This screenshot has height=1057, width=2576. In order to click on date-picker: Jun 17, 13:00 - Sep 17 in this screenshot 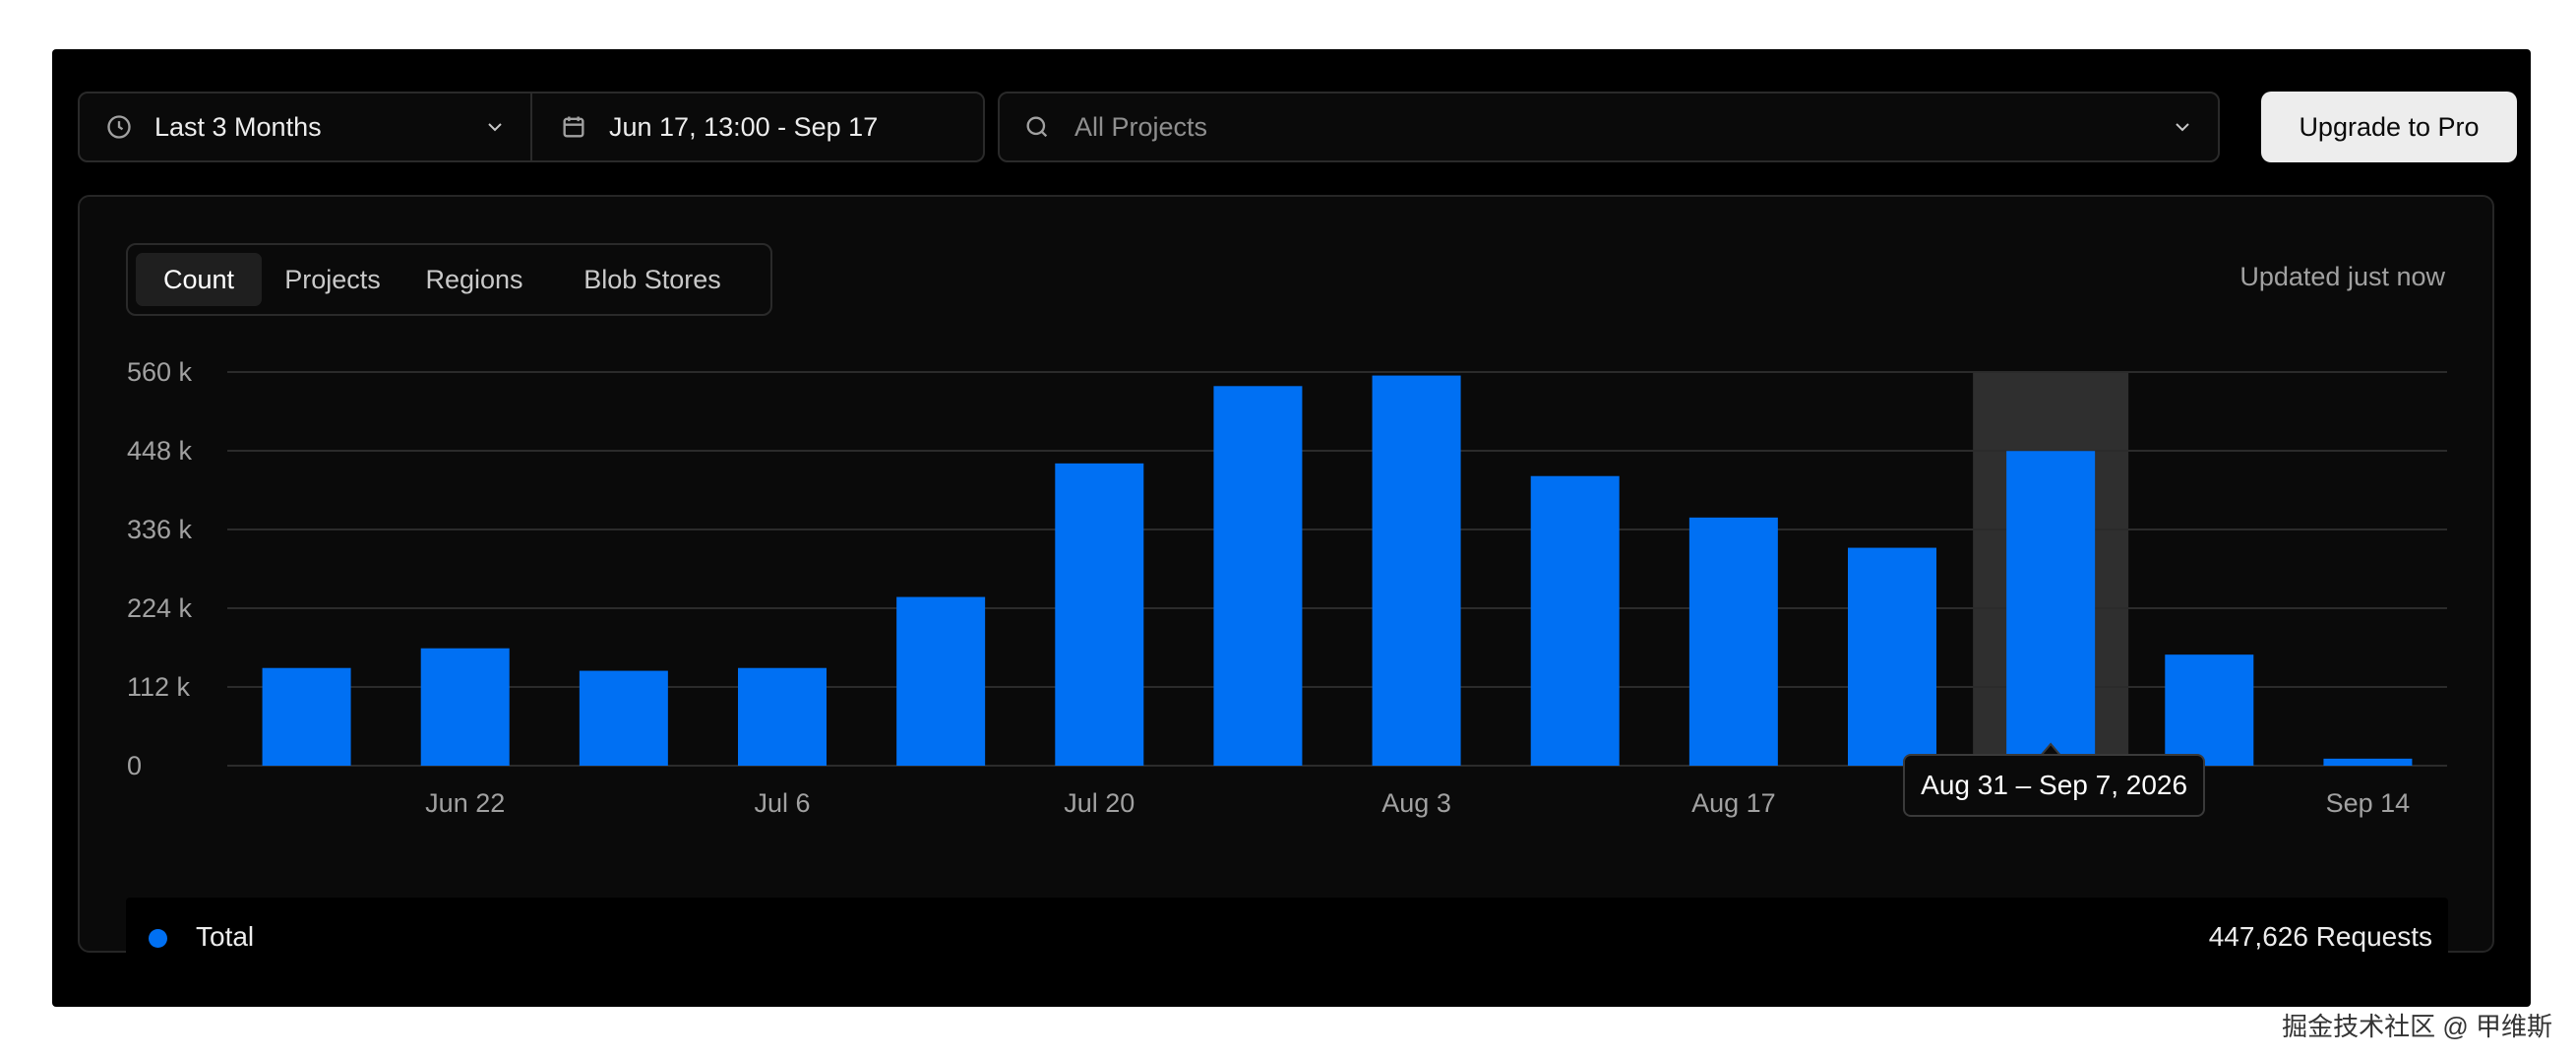, I will do `click(771, 126)`.